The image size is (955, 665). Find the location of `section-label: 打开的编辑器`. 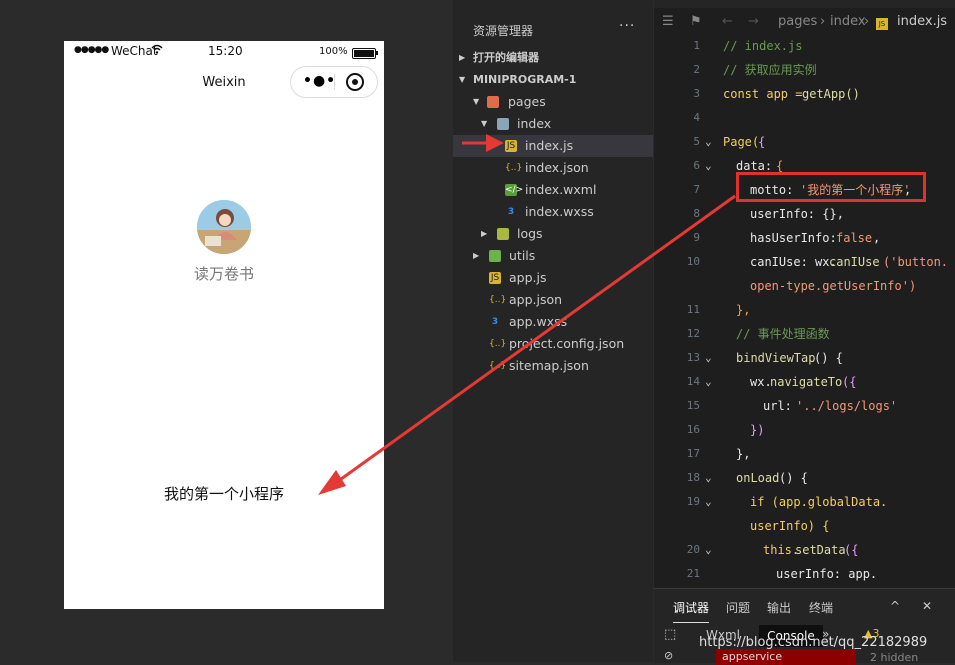

section-label: 打开的编辑器 is located at coordinates (506, 57).